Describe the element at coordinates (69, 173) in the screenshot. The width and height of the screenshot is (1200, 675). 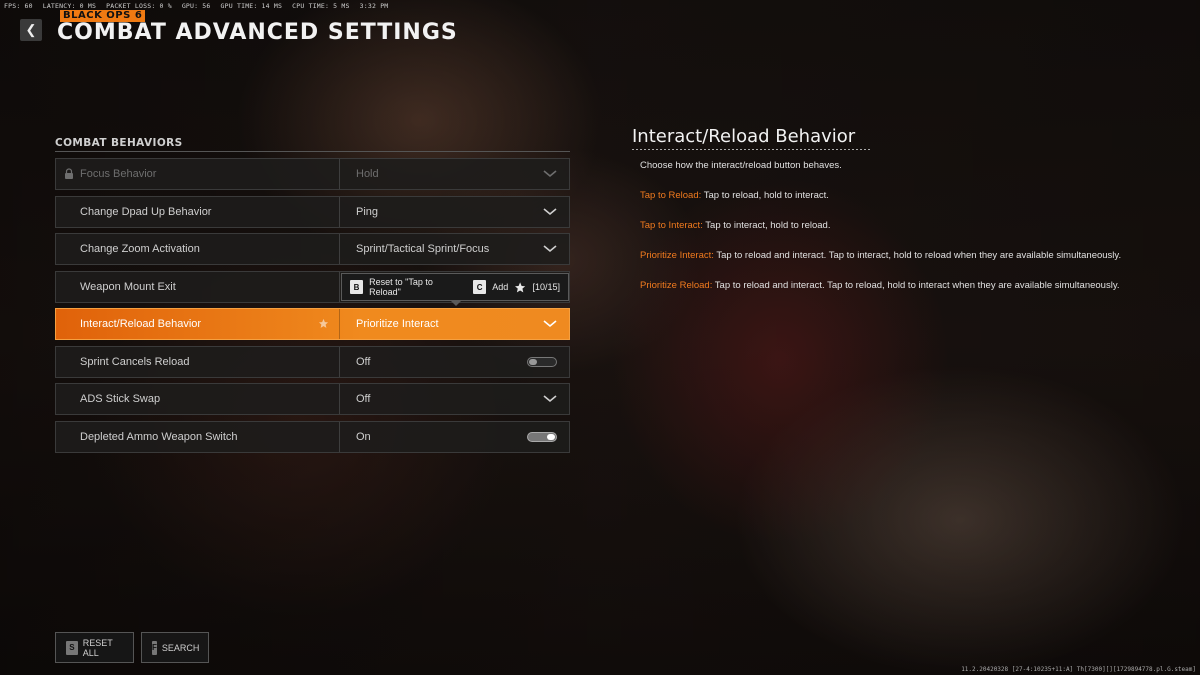
I see `lock-icon` at that location.